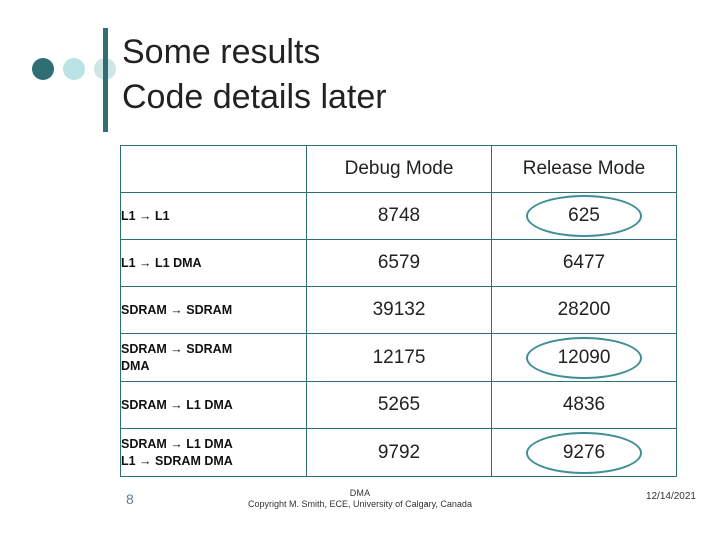  I want to click on title-accent-bar, so click(105, 80).